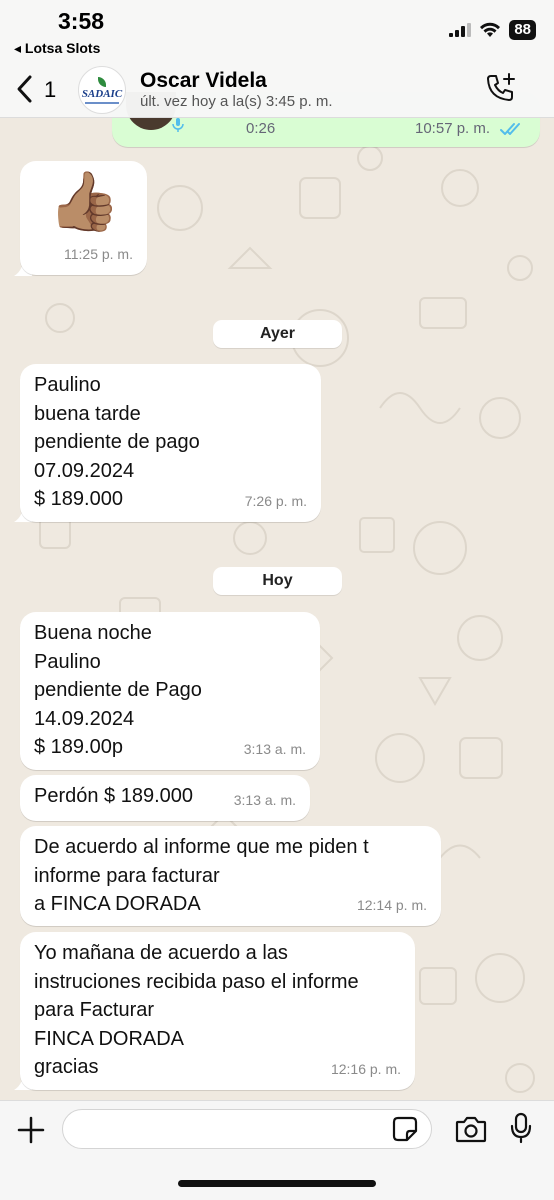 The height and width of the screenshot is (1200, 554). Describe the element at coordinates (102, 102) in the screenshot. I see `avatar-logo-line` at that location.